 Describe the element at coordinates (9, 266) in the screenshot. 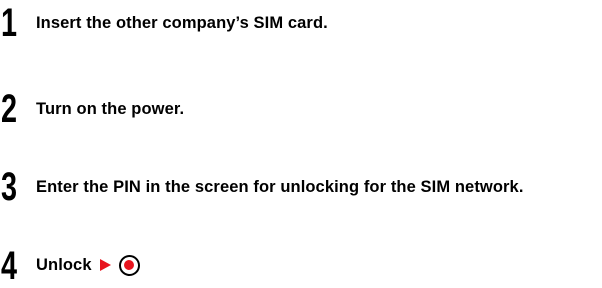

I see `step-number: 4` at that location.